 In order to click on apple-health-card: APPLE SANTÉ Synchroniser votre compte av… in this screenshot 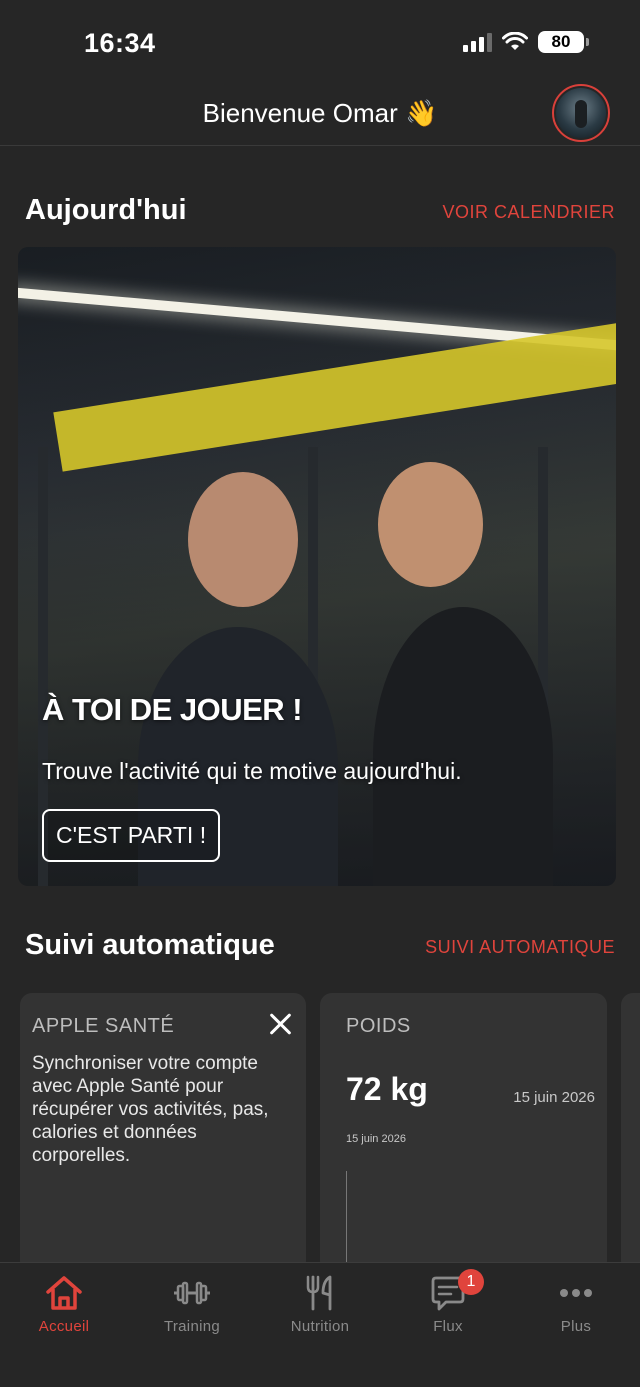, I will do `click(163, 1133)`.